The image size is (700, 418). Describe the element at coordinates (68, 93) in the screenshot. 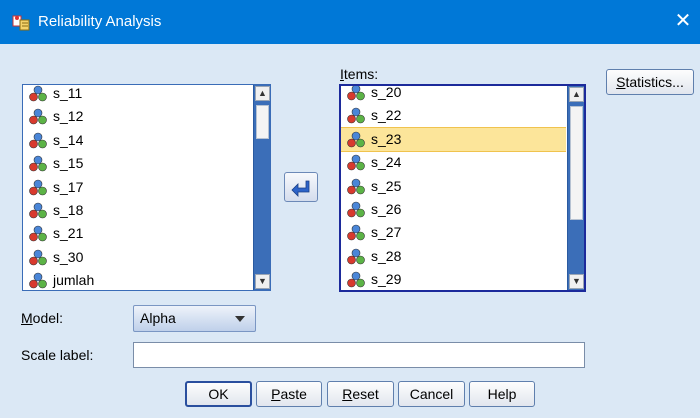

I see `variable-label: s_11` at that location.